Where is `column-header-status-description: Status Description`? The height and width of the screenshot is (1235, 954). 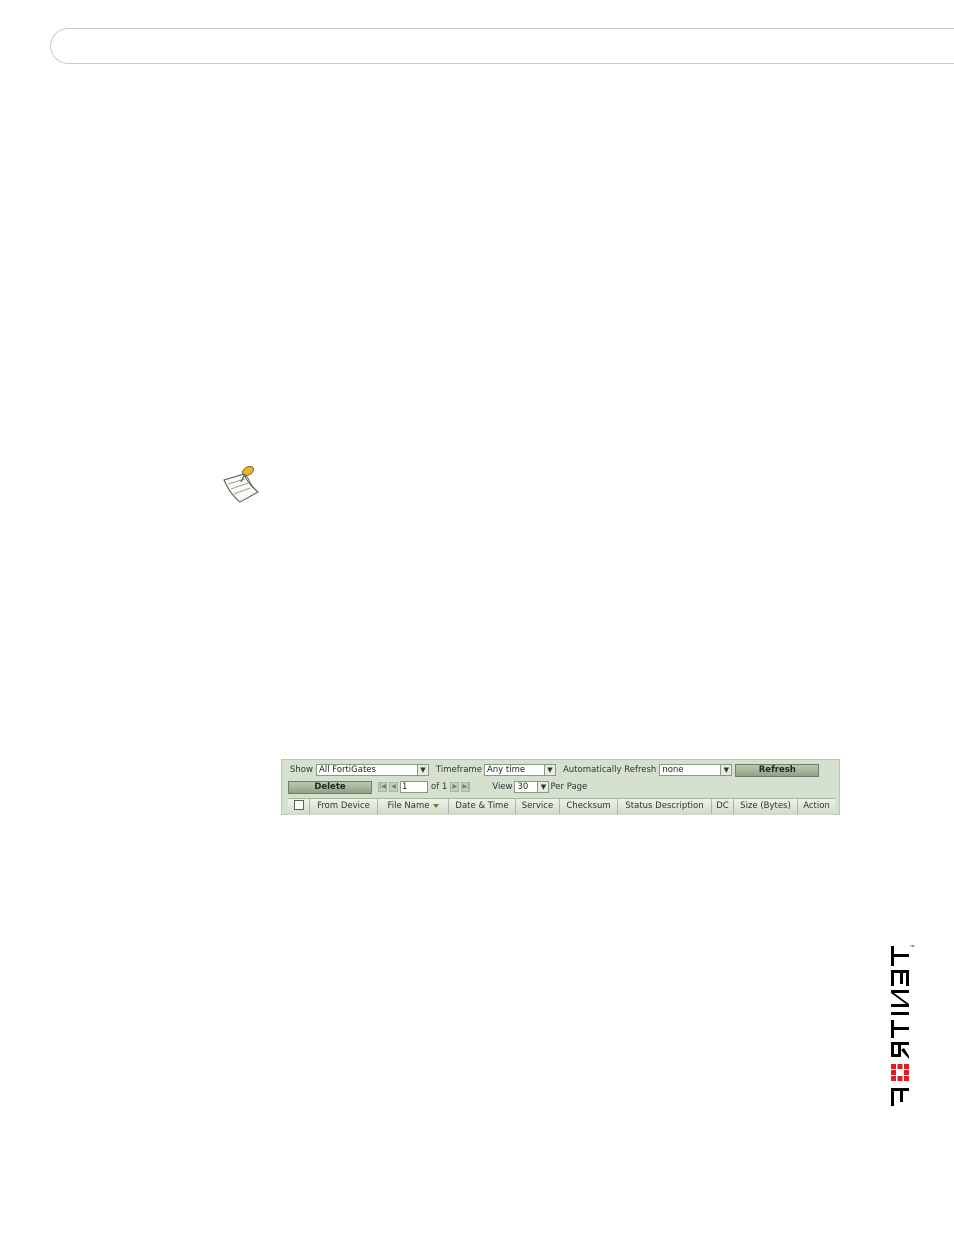
column-header-status-description: Status Description is located at coordinates (665, 806).